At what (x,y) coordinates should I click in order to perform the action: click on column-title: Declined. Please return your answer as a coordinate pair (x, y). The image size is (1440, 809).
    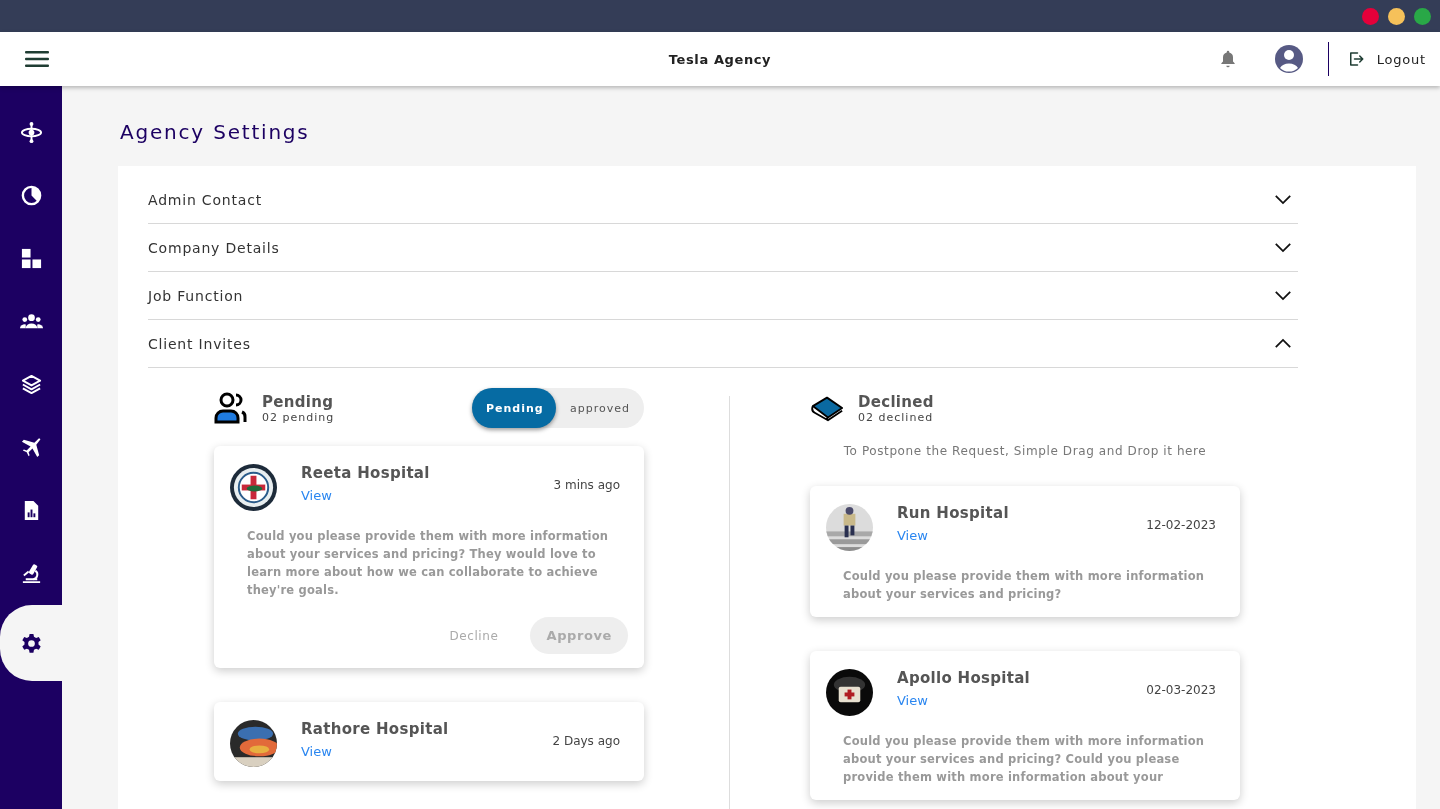
    Looking at the image, I should click on (896, 401).